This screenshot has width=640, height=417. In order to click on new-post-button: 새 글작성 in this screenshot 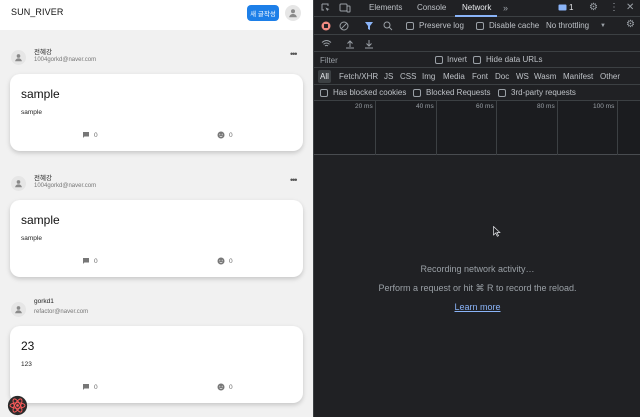, I will do `click(263, 13)`.